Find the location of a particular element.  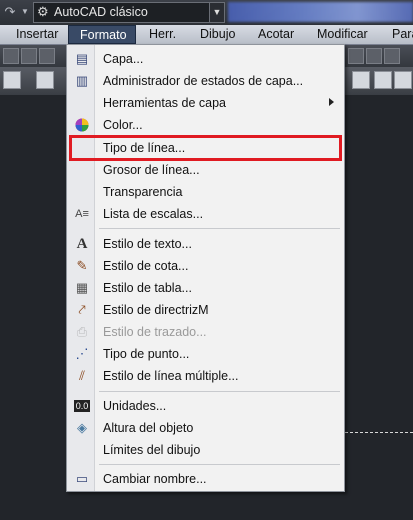

plot-style-icon: ⎙ is located at coordinates (82, 331).